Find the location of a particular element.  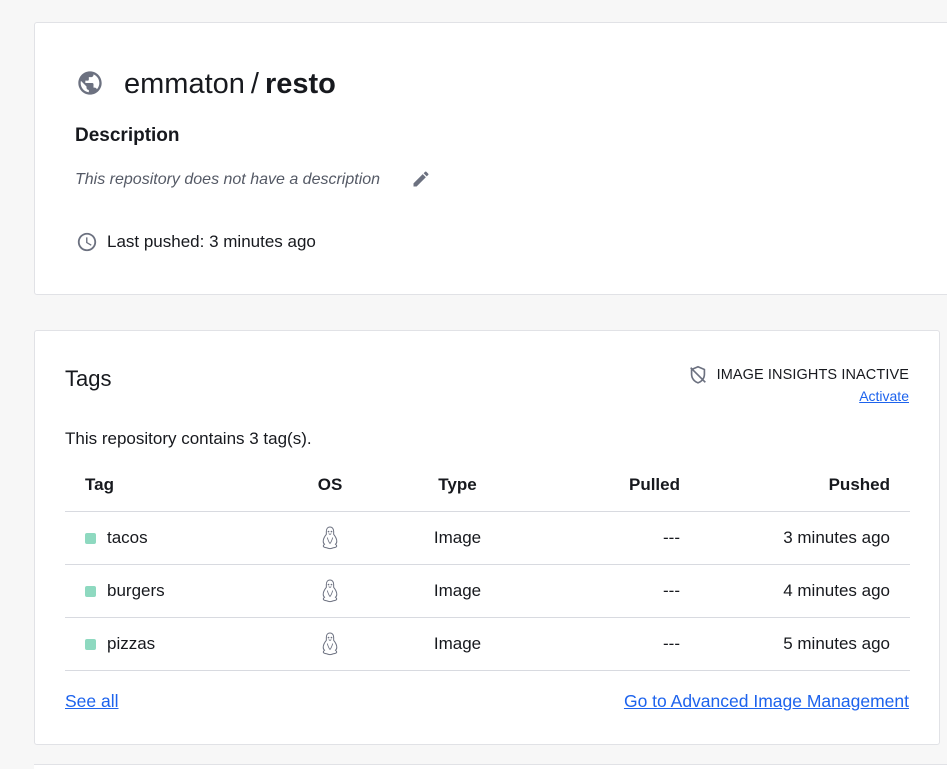

table-row: burgers Image --- 4 minutes ago is located at coordinates (487, 591).